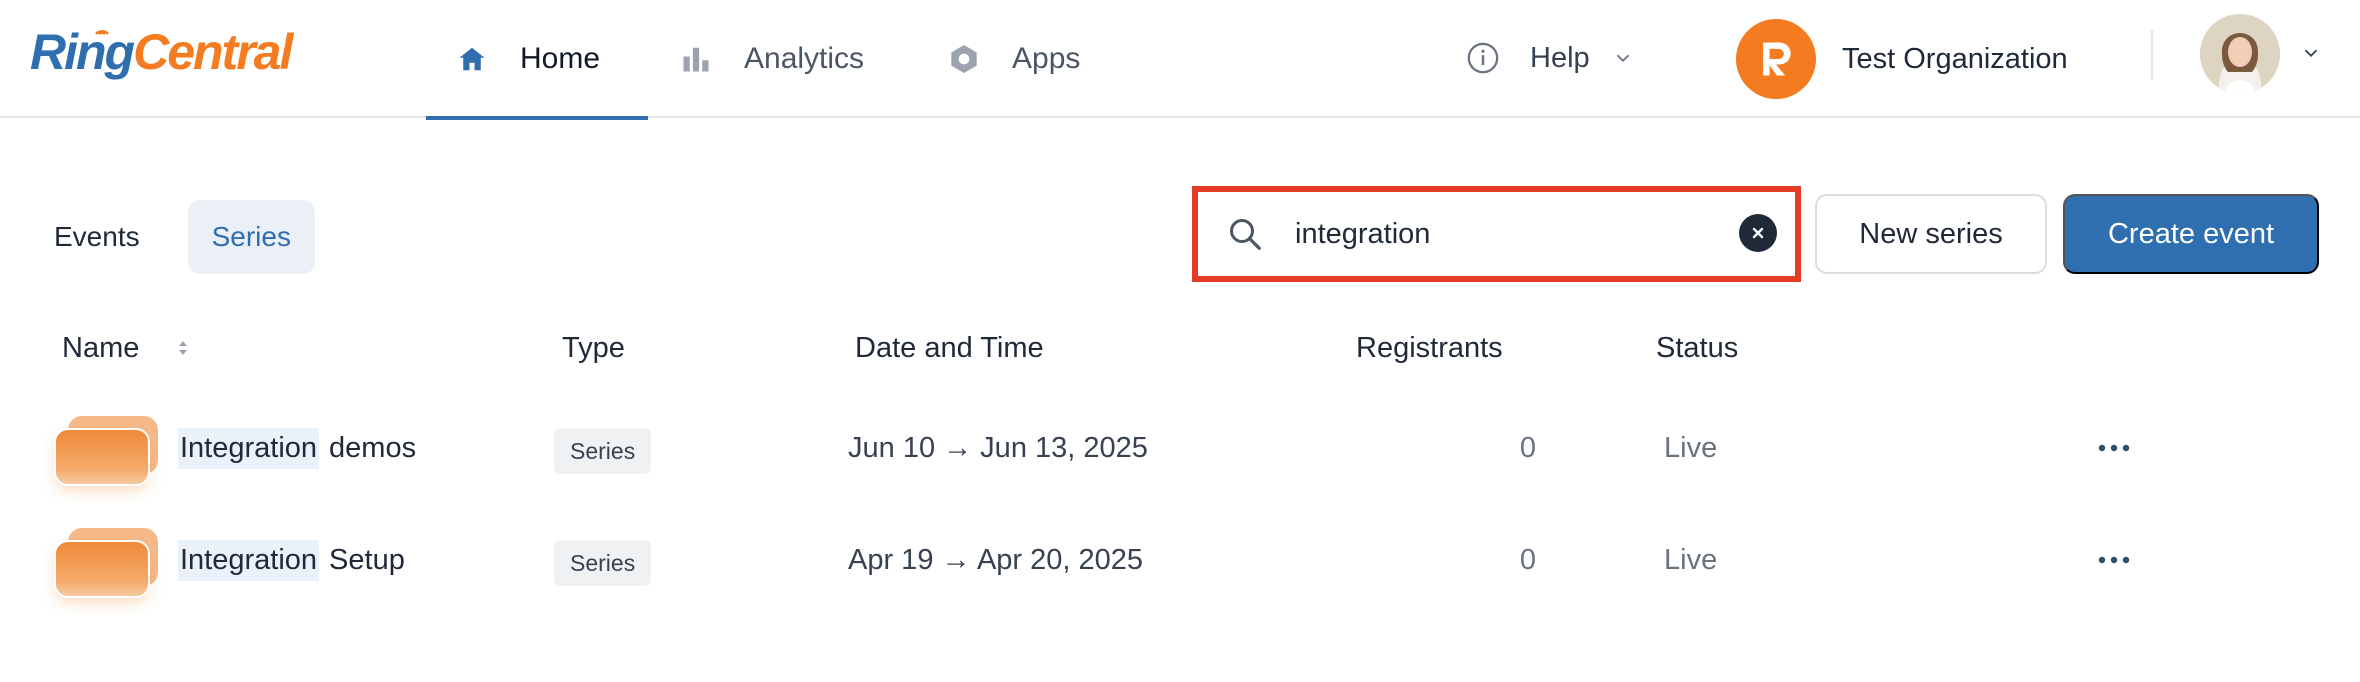 This screenshot has height=682, width=2360. I want to click on nav-item-analytics: Analytics, so click(772, 59).